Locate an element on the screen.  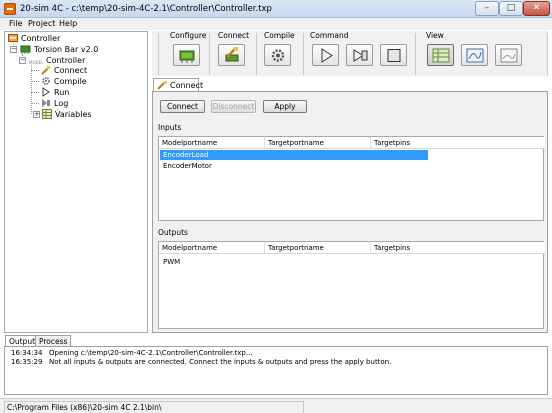
tab-connect: Connect is located at coordinates (178, 85).